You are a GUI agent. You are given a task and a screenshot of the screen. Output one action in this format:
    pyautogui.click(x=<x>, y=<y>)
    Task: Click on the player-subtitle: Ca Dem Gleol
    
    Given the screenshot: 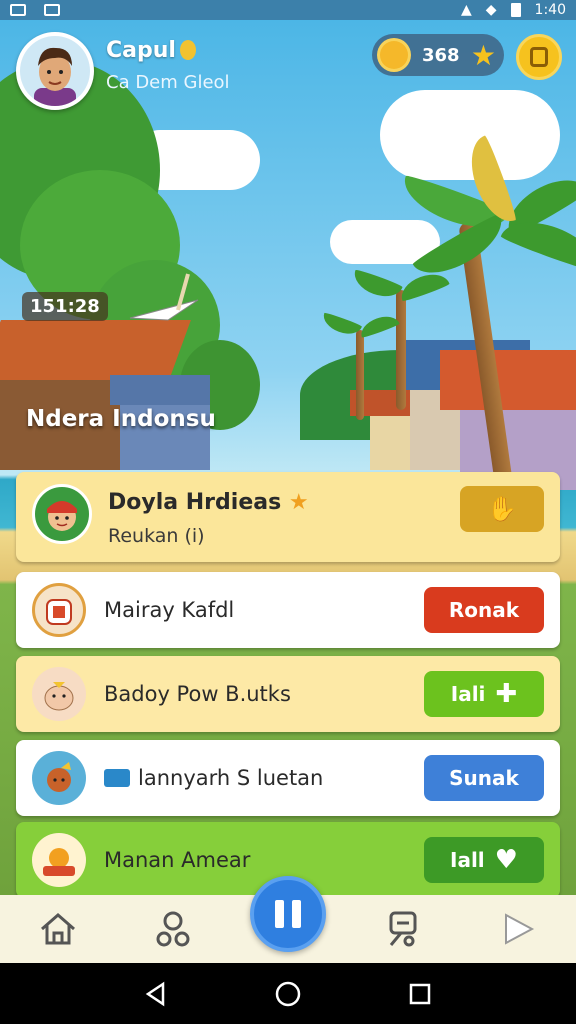 What is the action you would take?
    pyautogui.click(x=168, y=82)
    